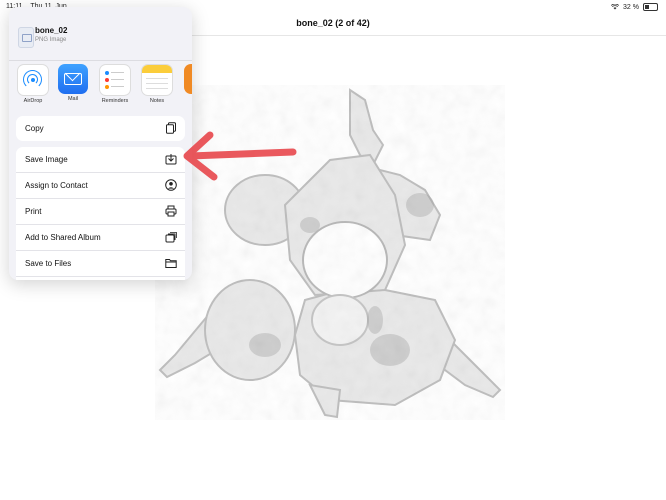 The width and height of the screenshot is (666, 500). Describe the element at coordinates (73, 99) in the screenshot. I see `share-app-label: Mail` at that location.